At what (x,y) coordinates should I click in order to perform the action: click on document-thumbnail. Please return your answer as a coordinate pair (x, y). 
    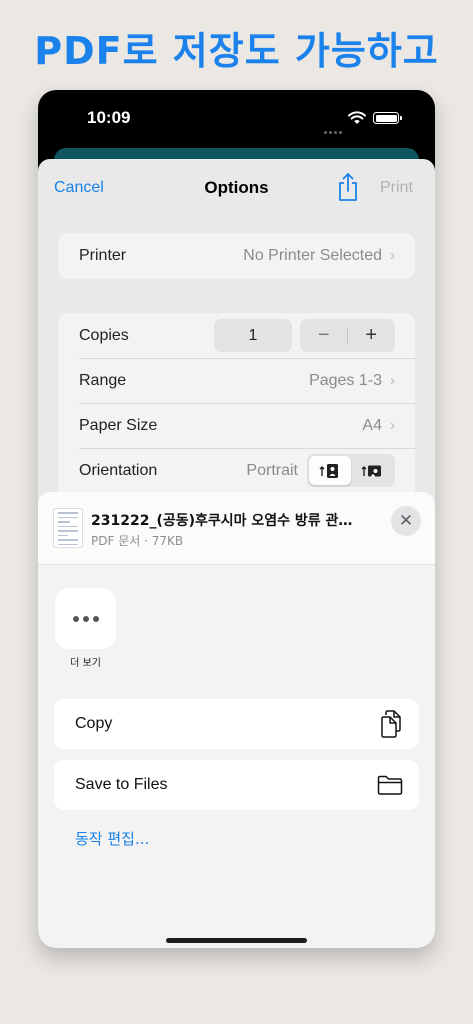
    Looking at the image, I should click on (68, 528).